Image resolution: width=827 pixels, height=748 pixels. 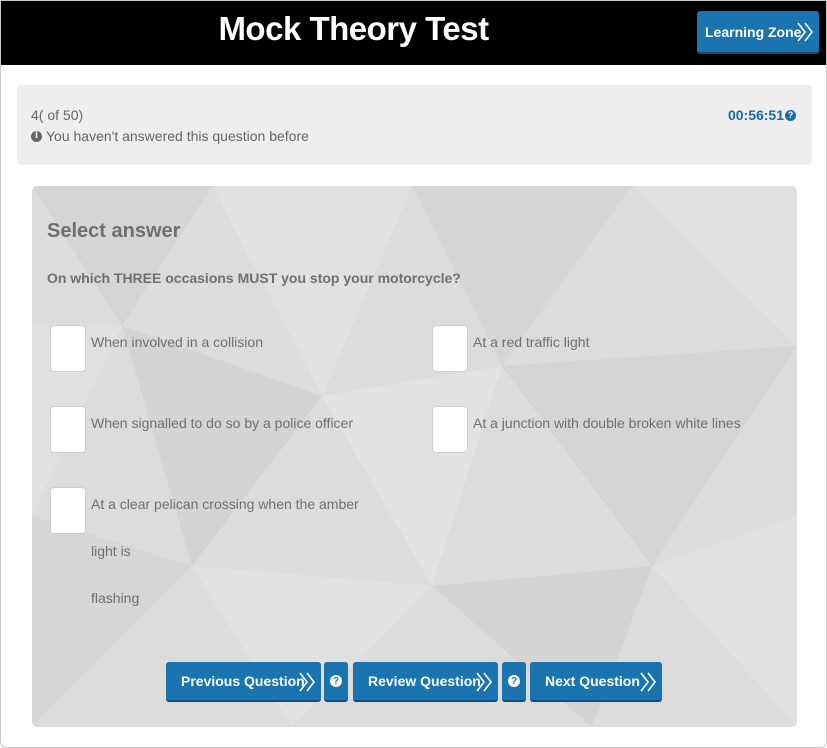 I want to click on learning-zone-button: Learning Zone, so click(x=758, y=32).